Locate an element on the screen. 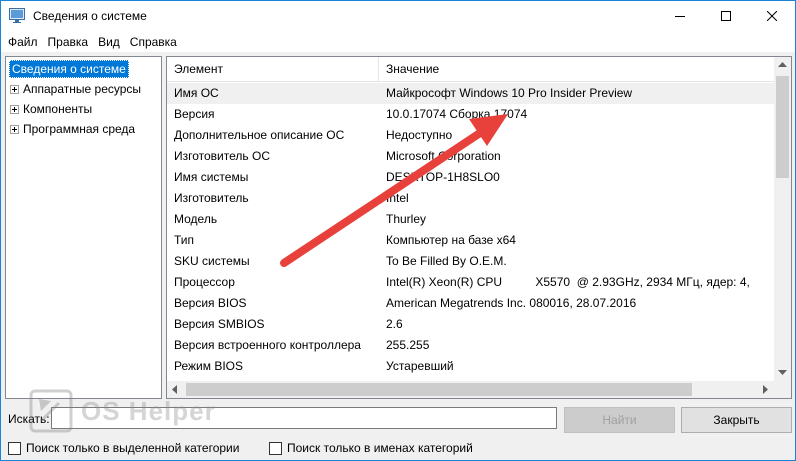  checkbox-label: Поиск только в именах категорий is located at coordinates (380, 448).